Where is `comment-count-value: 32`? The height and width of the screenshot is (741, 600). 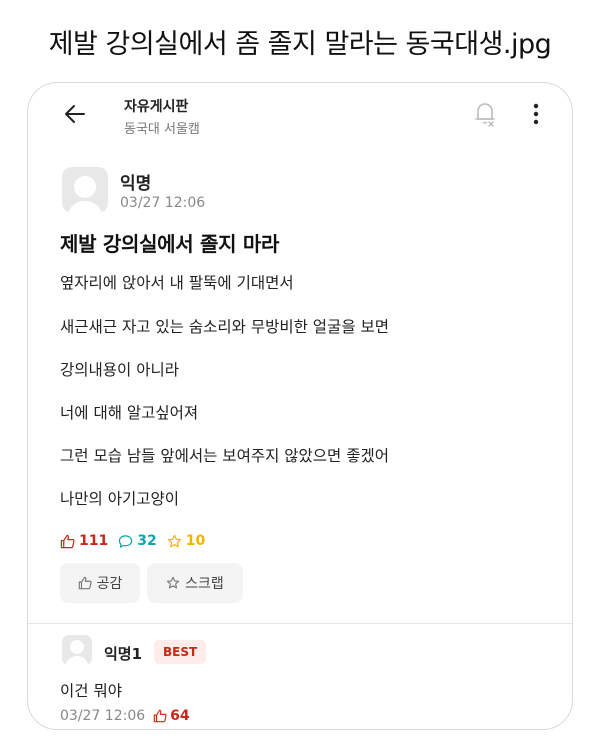 comment-count-value: 32 is located at coordinates (147, 541).